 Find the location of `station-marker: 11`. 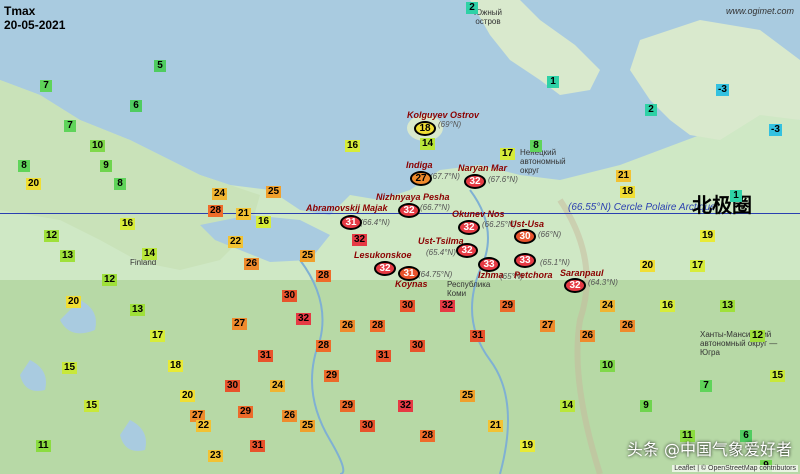

station-marker: 11 is located at coordinates (43, 446).